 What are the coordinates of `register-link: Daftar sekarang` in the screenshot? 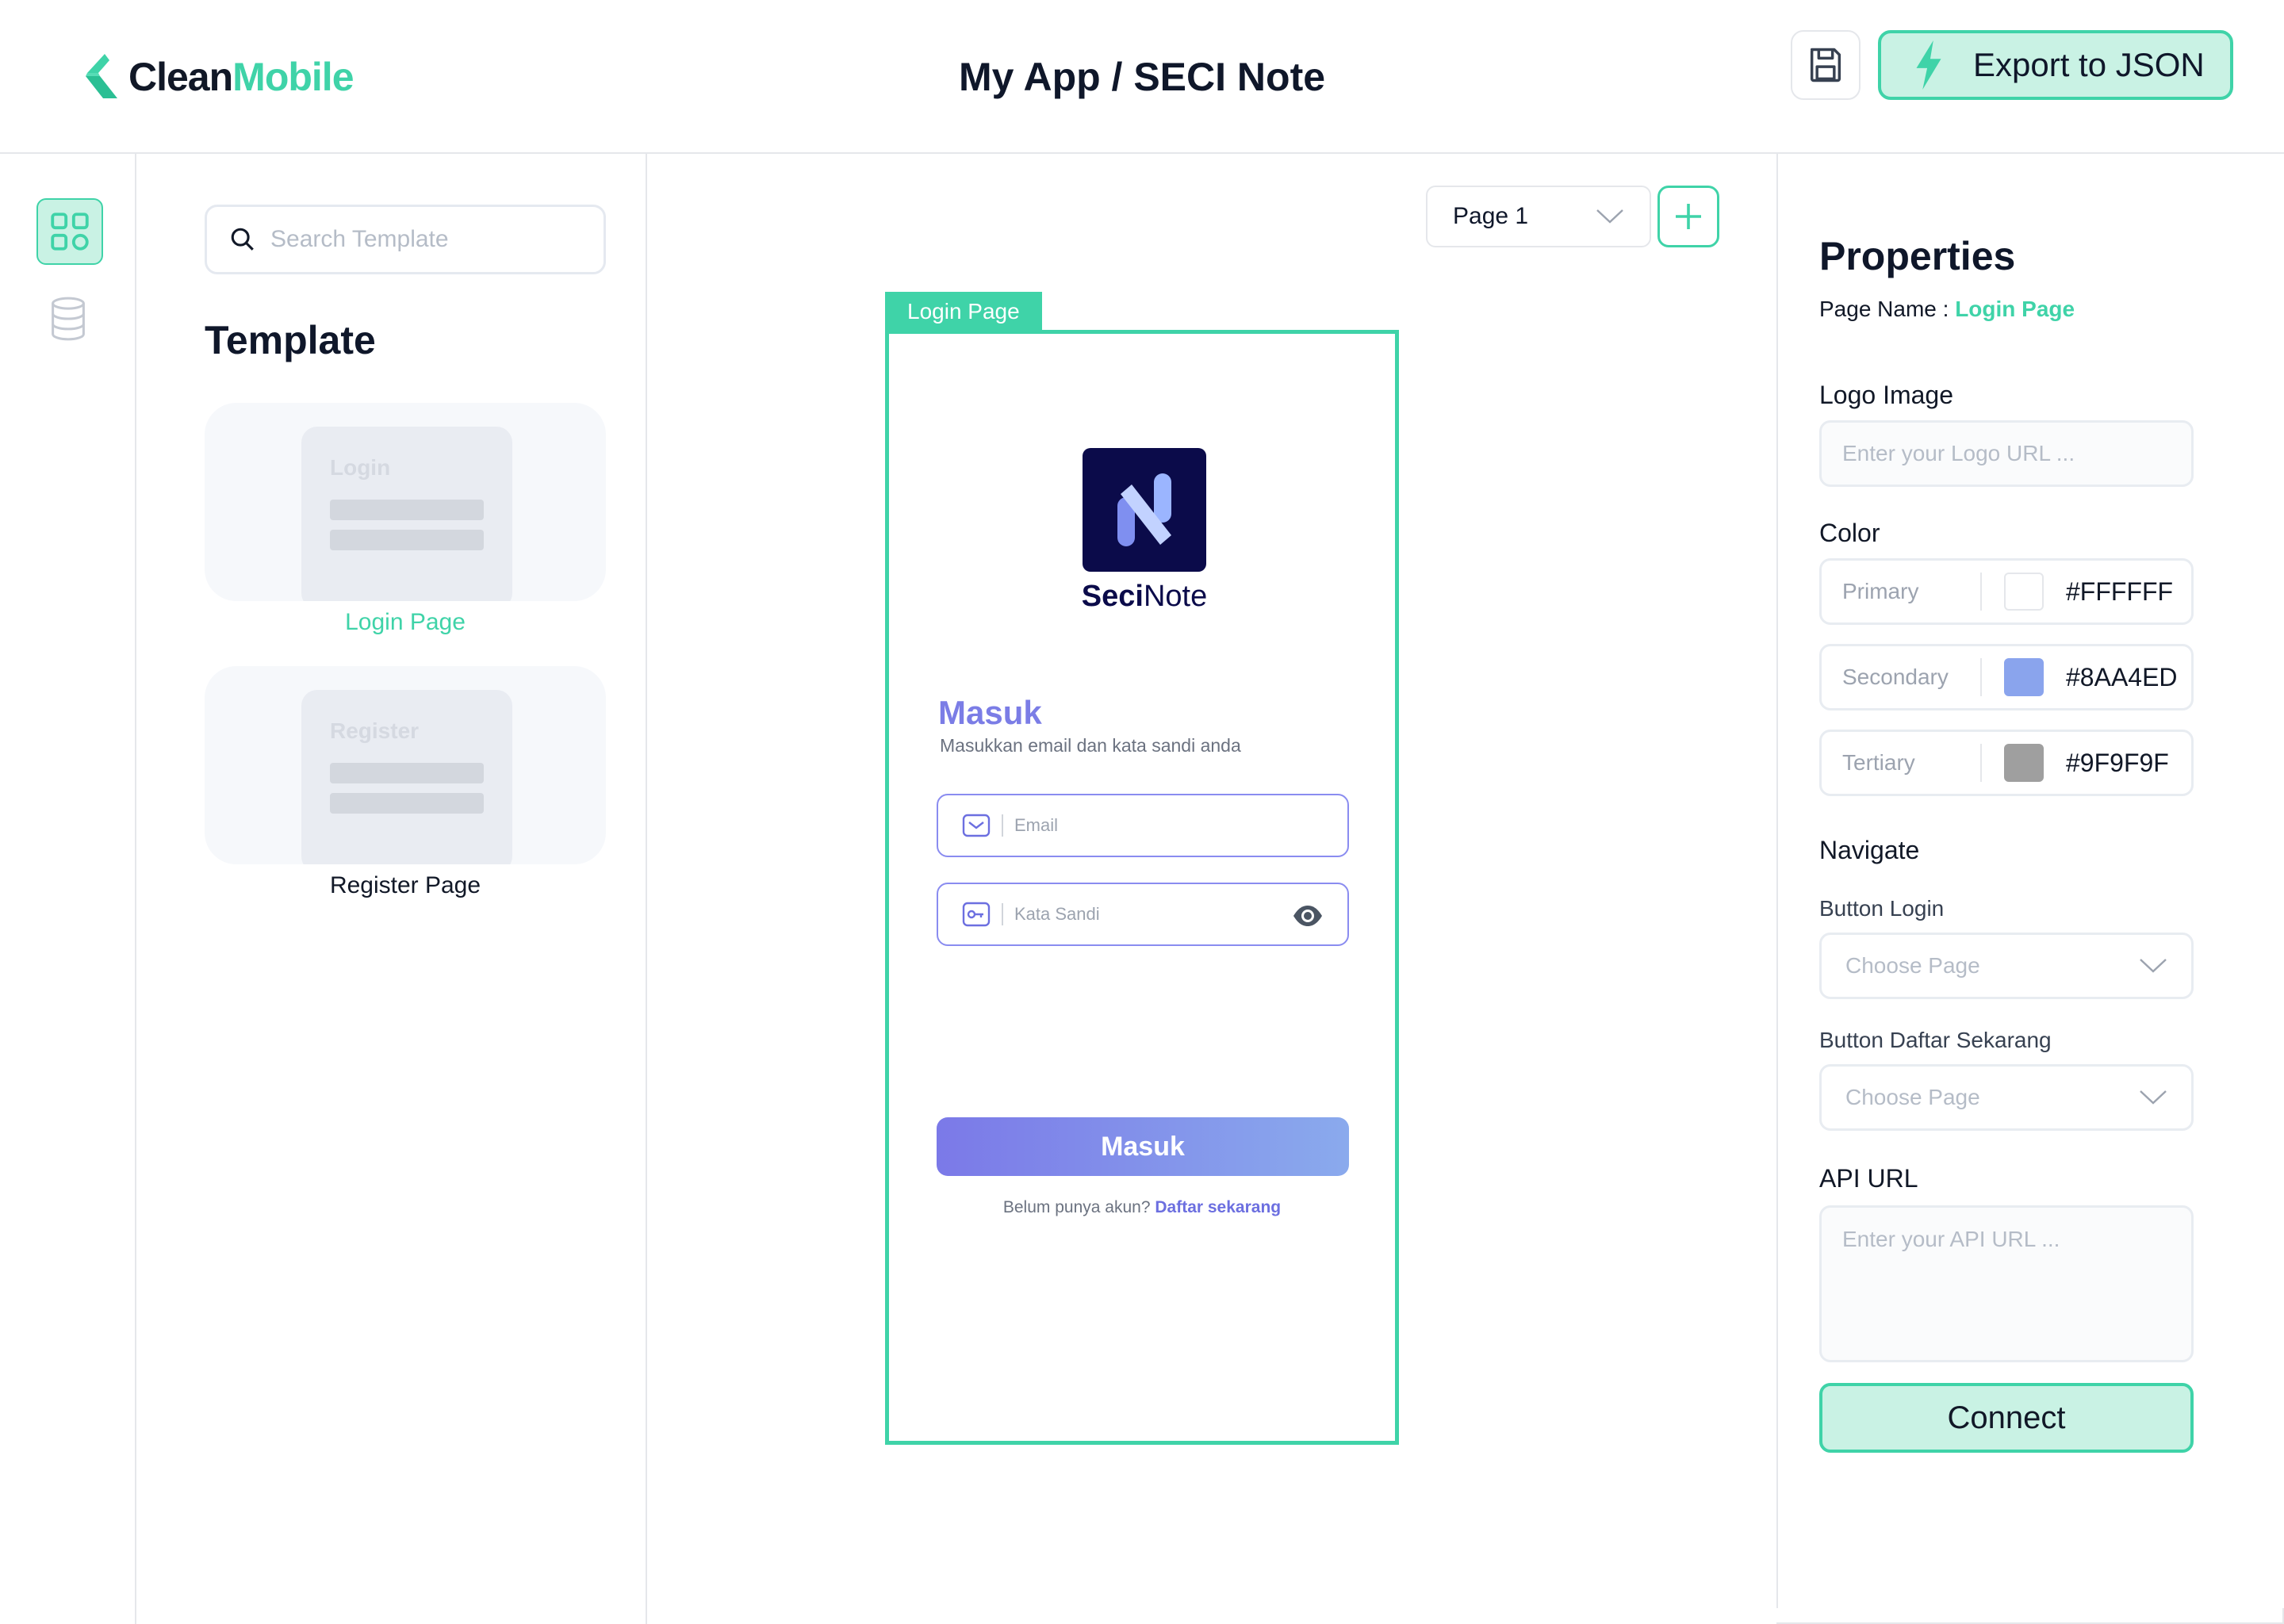 It's located at (1218, 1207).